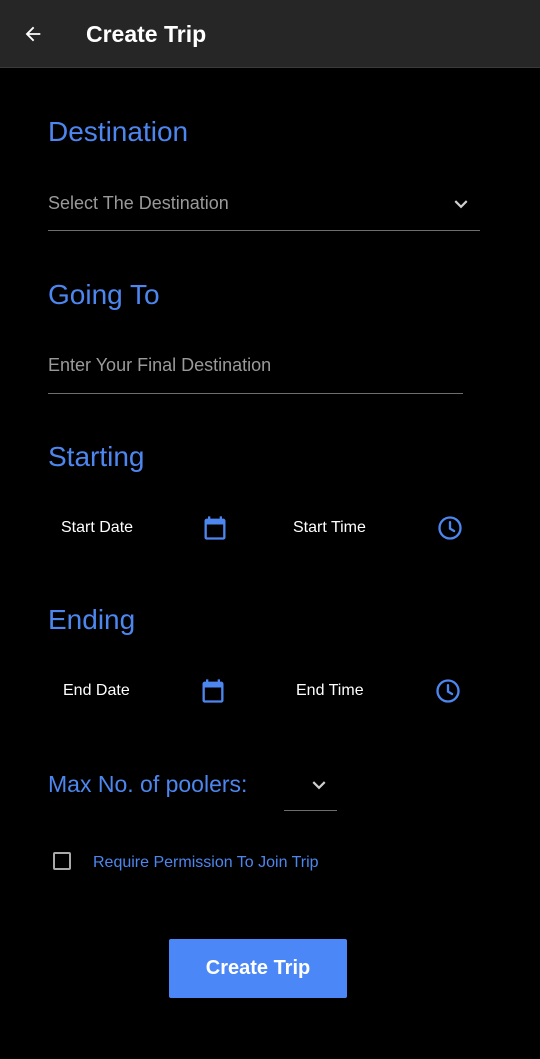 The width and height of the screenshot is (540, 1059). What do you see at coordinates (104, 294) in the screenshot?
I see `going-to-heading: Going To` at bounding box center [104, 294].